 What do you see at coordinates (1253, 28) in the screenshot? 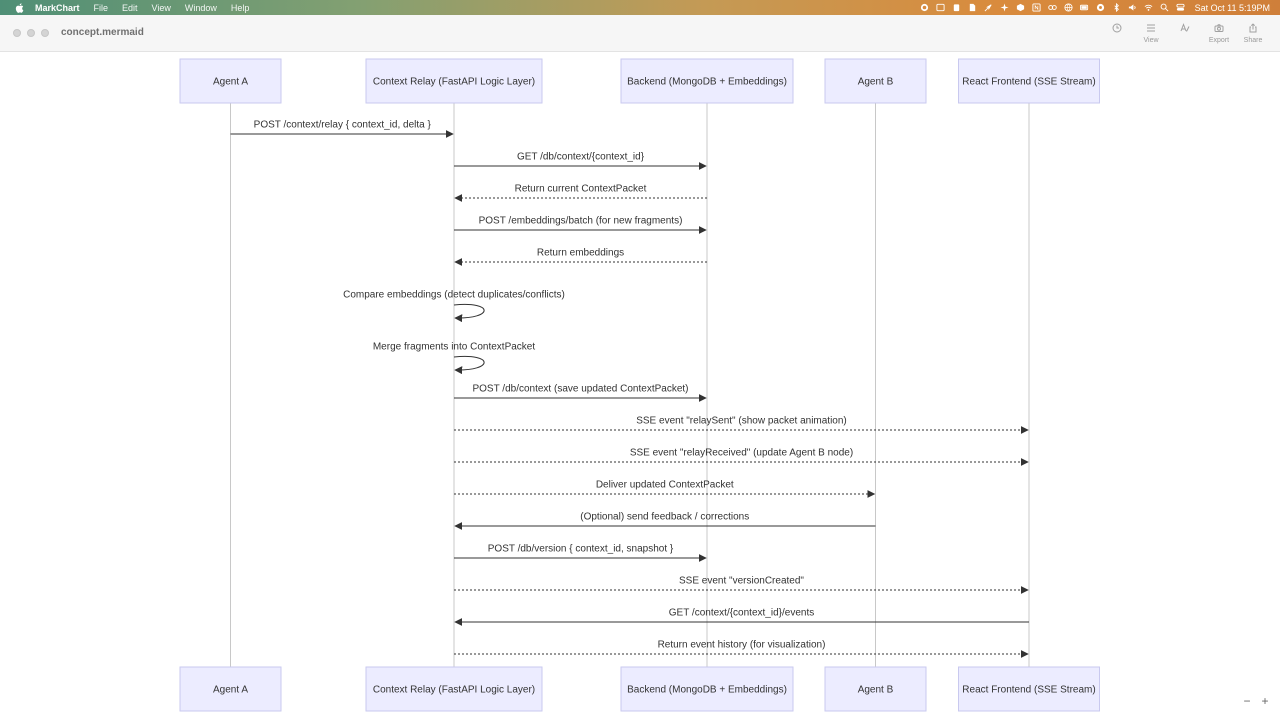
I see `share-icon` at bounding box center [1253, 28].